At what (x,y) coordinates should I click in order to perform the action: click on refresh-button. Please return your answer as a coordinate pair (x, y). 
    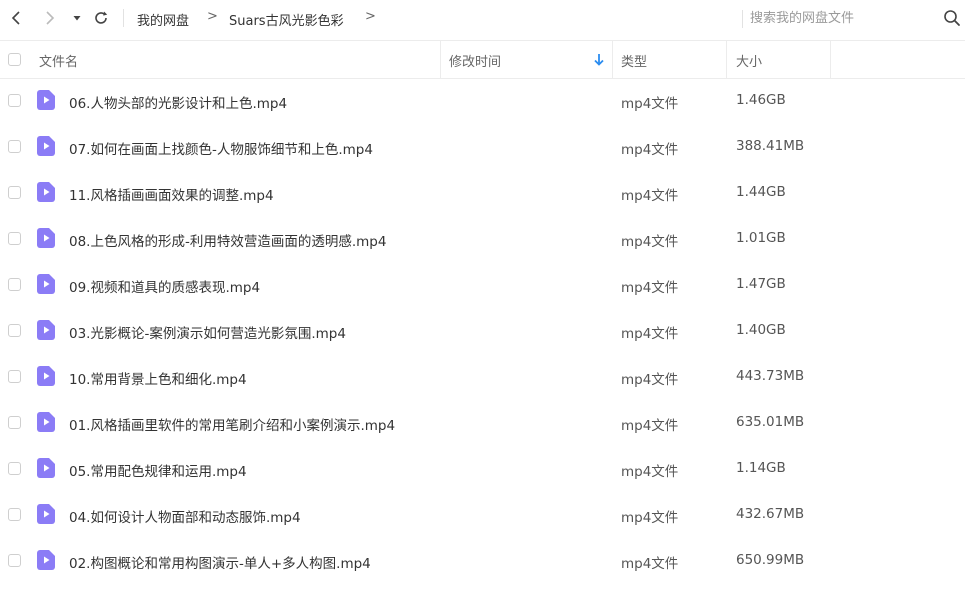
    Looking at the image, I should click on (101, 18).